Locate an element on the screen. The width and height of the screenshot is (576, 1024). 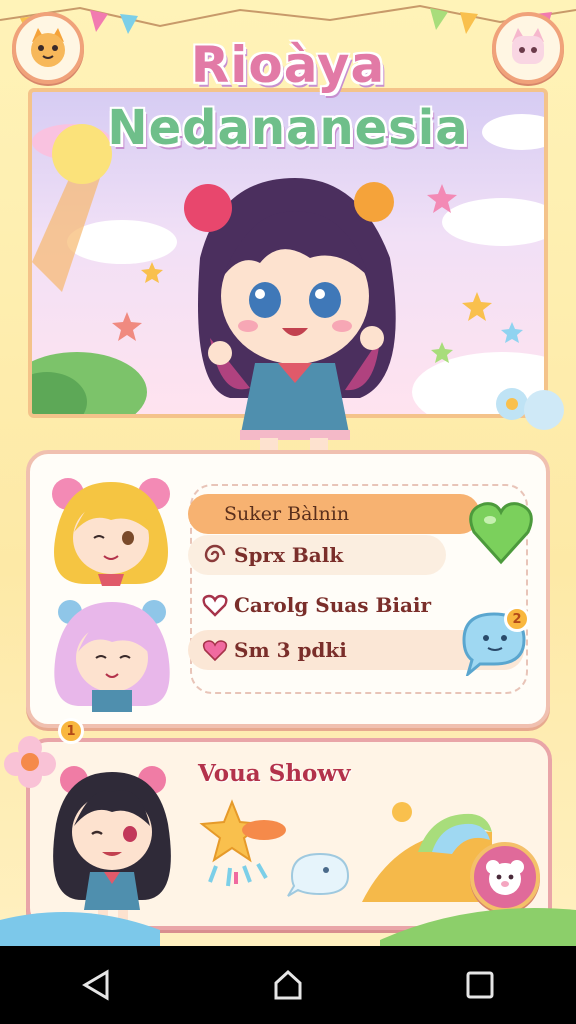
home-button is located at coordinates (288, 985).